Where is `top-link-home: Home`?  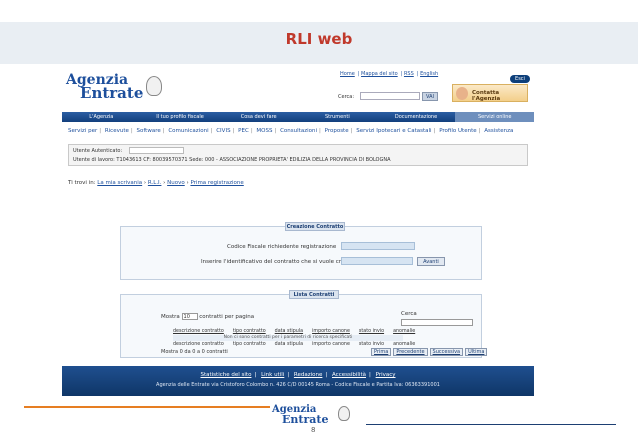 top-link-home: Home is located at coordinates (347, 74).